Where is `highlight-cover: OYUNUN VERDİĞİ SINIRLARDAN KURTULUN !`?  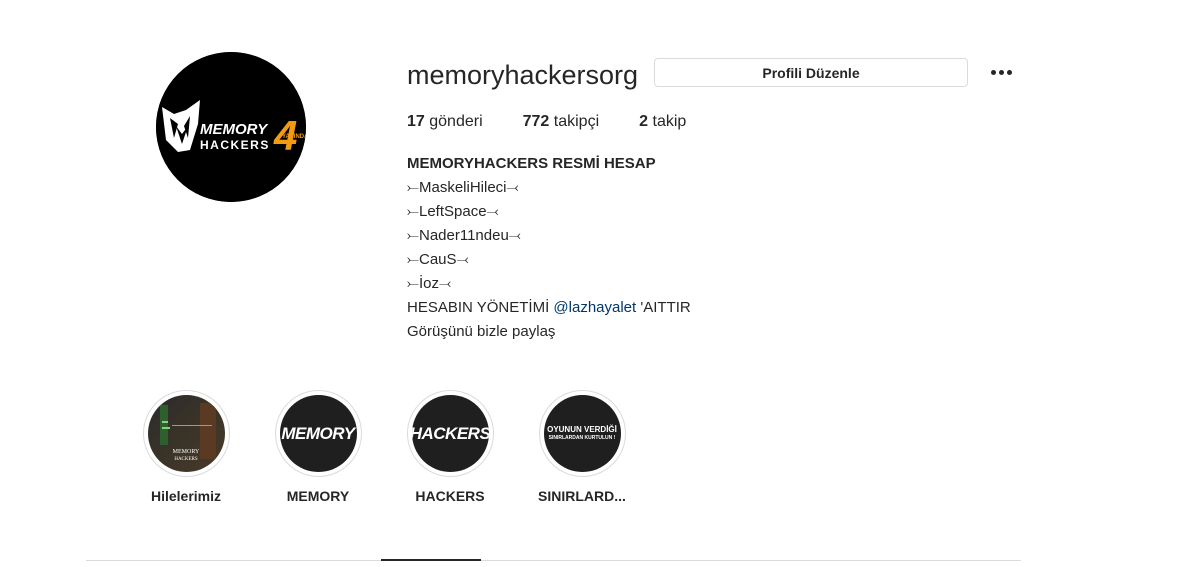
highlight-cover: OYUNUN VERDİĞİ SINIRLARDAN KURTULUN ! is located at coordinates (582, 433).